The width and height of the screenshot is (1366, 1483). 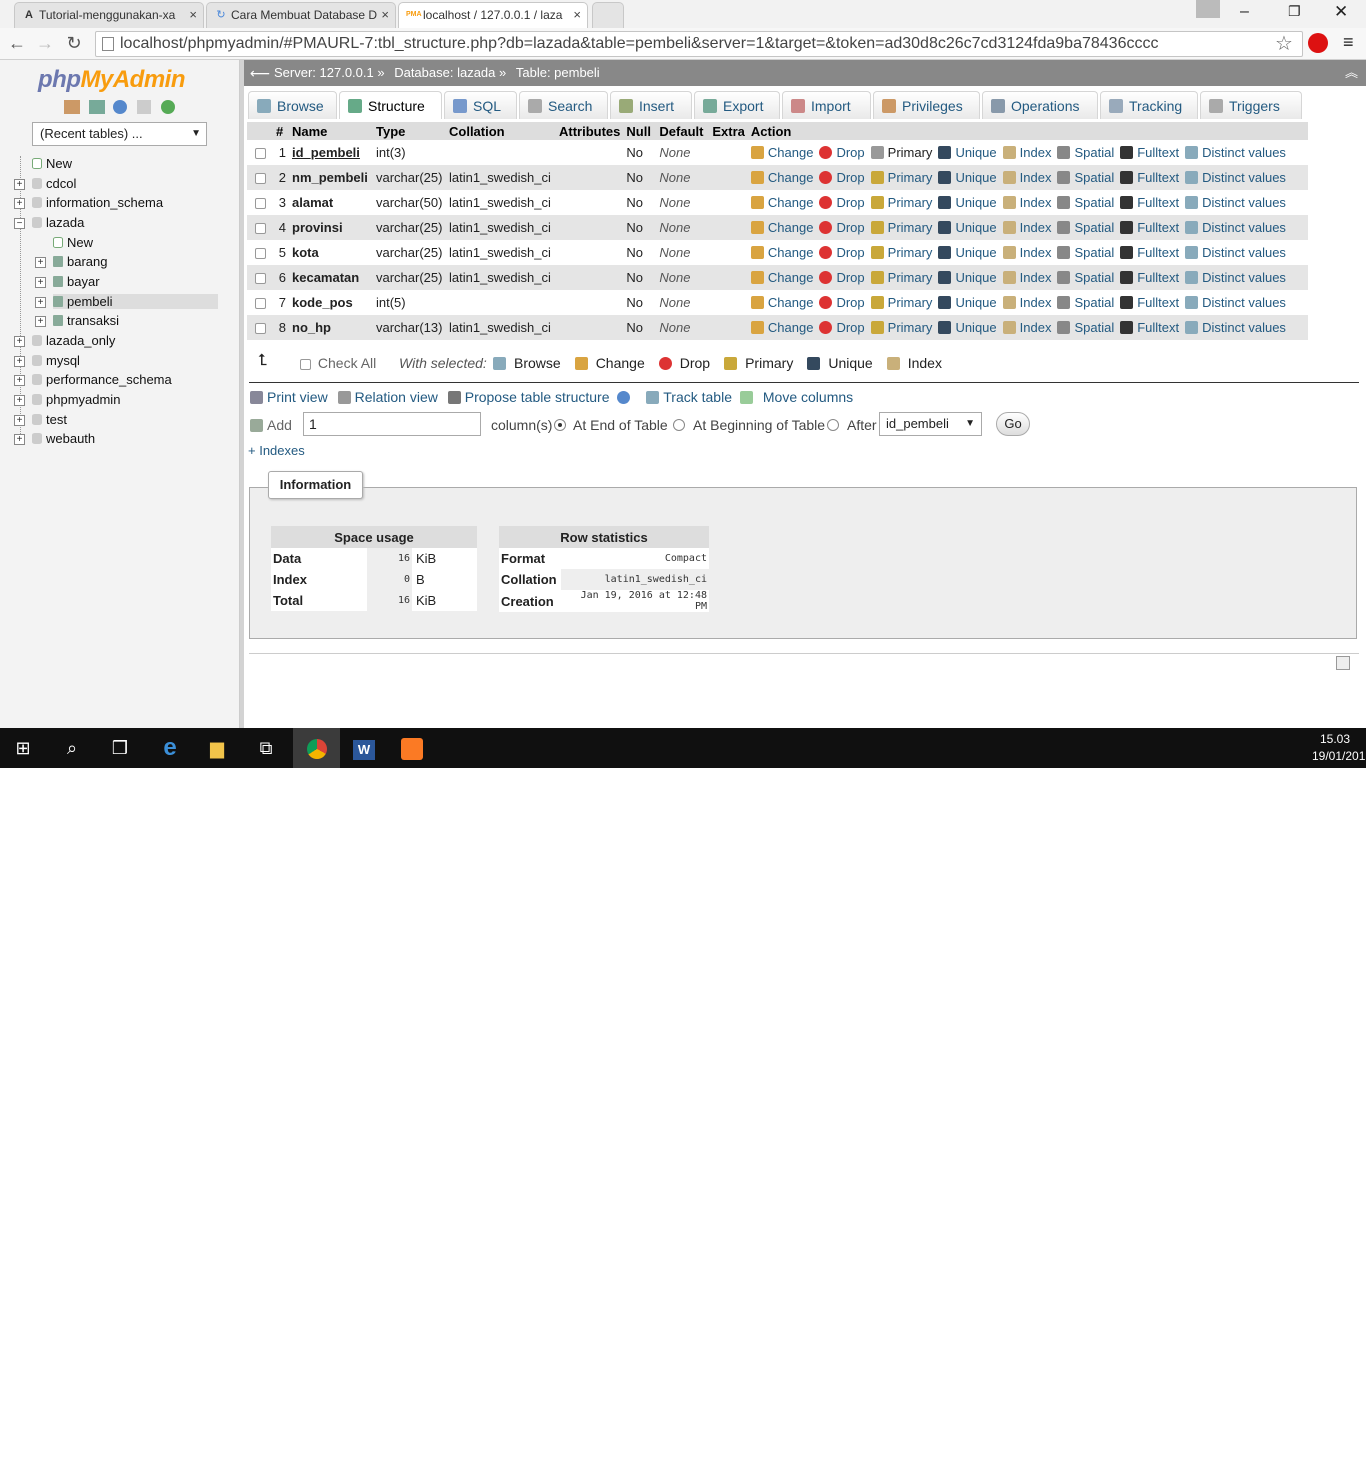 What do you see at coordinates (135, 301) in the screenshot?
I see `tree-item-pembeli: pembeli` at bounding box center [135, 301].